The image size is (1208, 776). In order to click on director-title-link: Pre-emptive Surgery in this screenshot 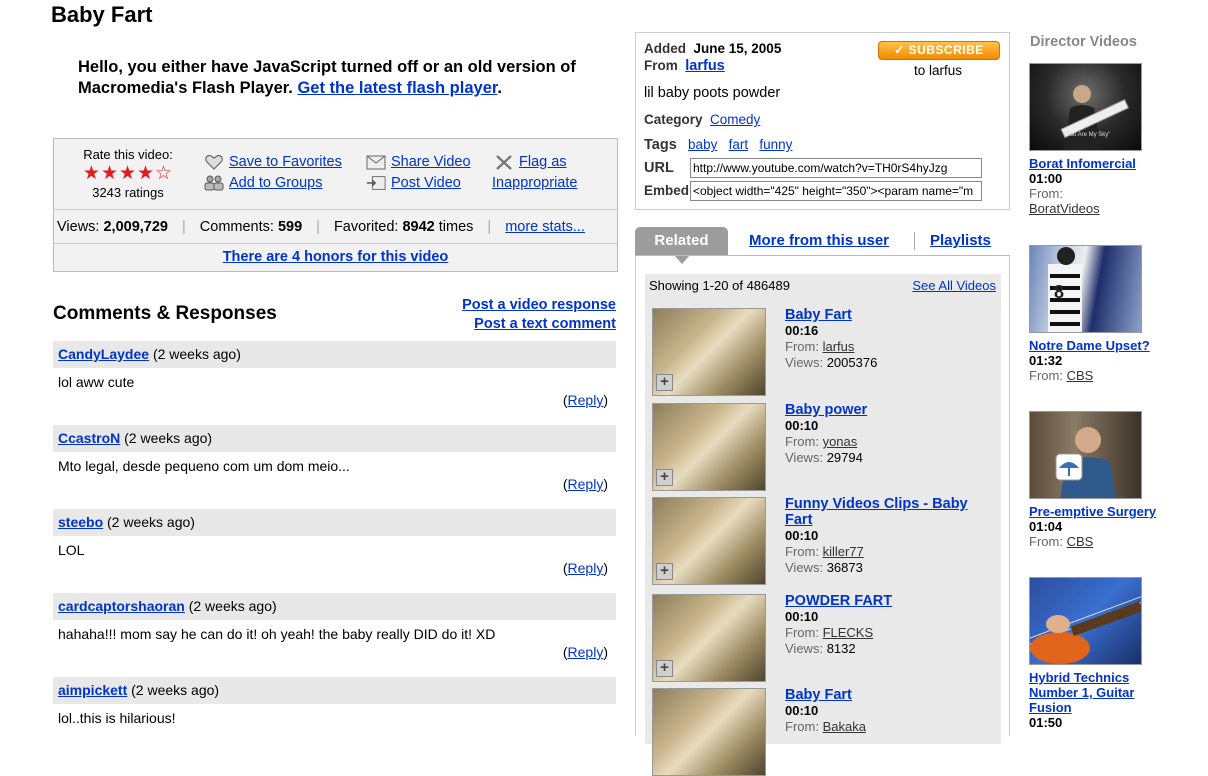, I will do `click(1092, 511)`.